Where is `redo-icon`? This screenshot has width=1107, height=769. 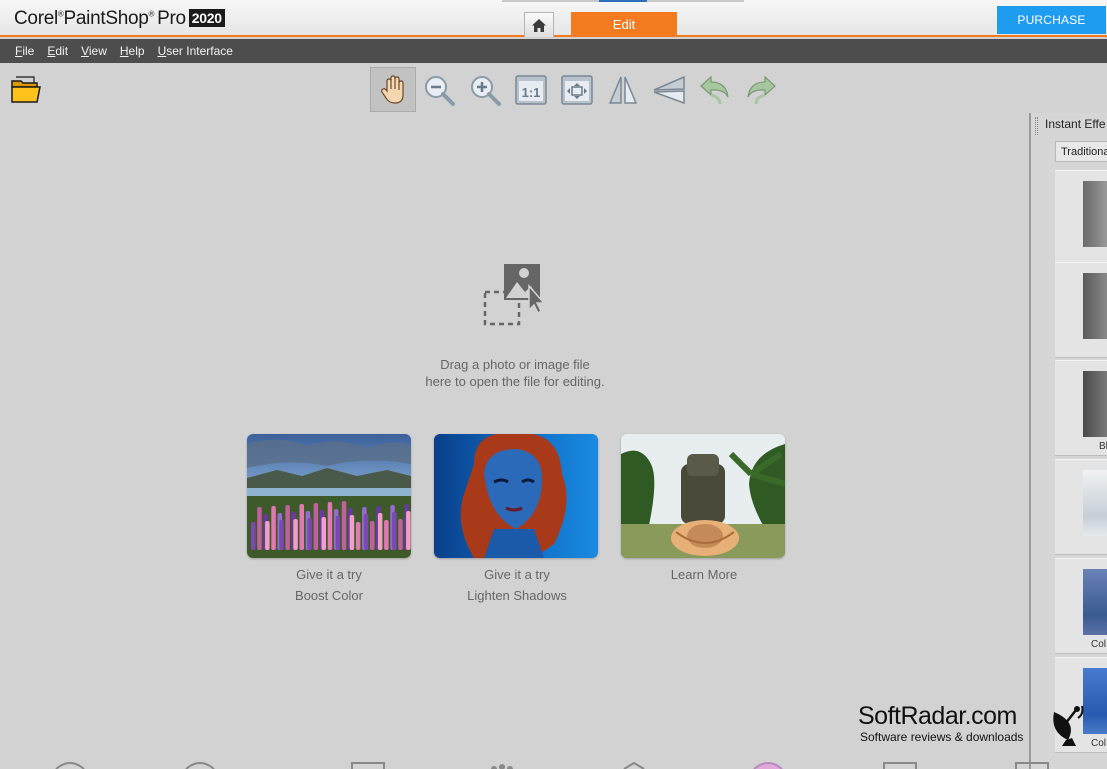 redo-icon is located at coordinates (761, 89).